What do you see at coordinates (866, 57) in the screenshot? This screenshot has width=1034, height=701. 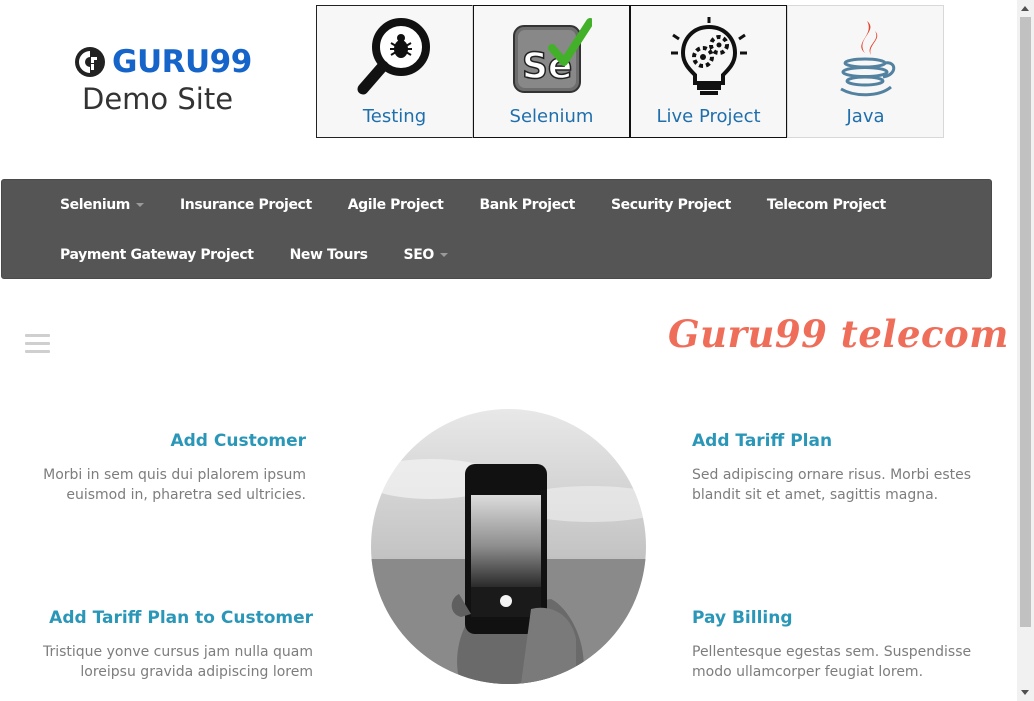 I see `java-logo-icon` at bounding box center [866, 57].